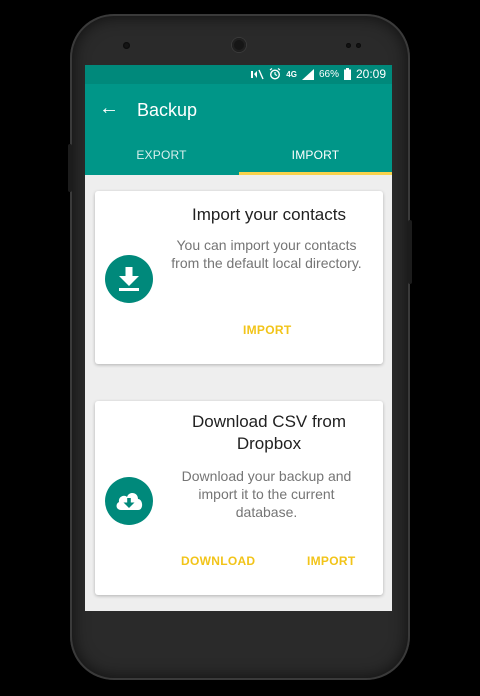  What do you see at coordinates (70, 168) in the screenshot?
I see `volume-button` at bounding box center [70, 168].